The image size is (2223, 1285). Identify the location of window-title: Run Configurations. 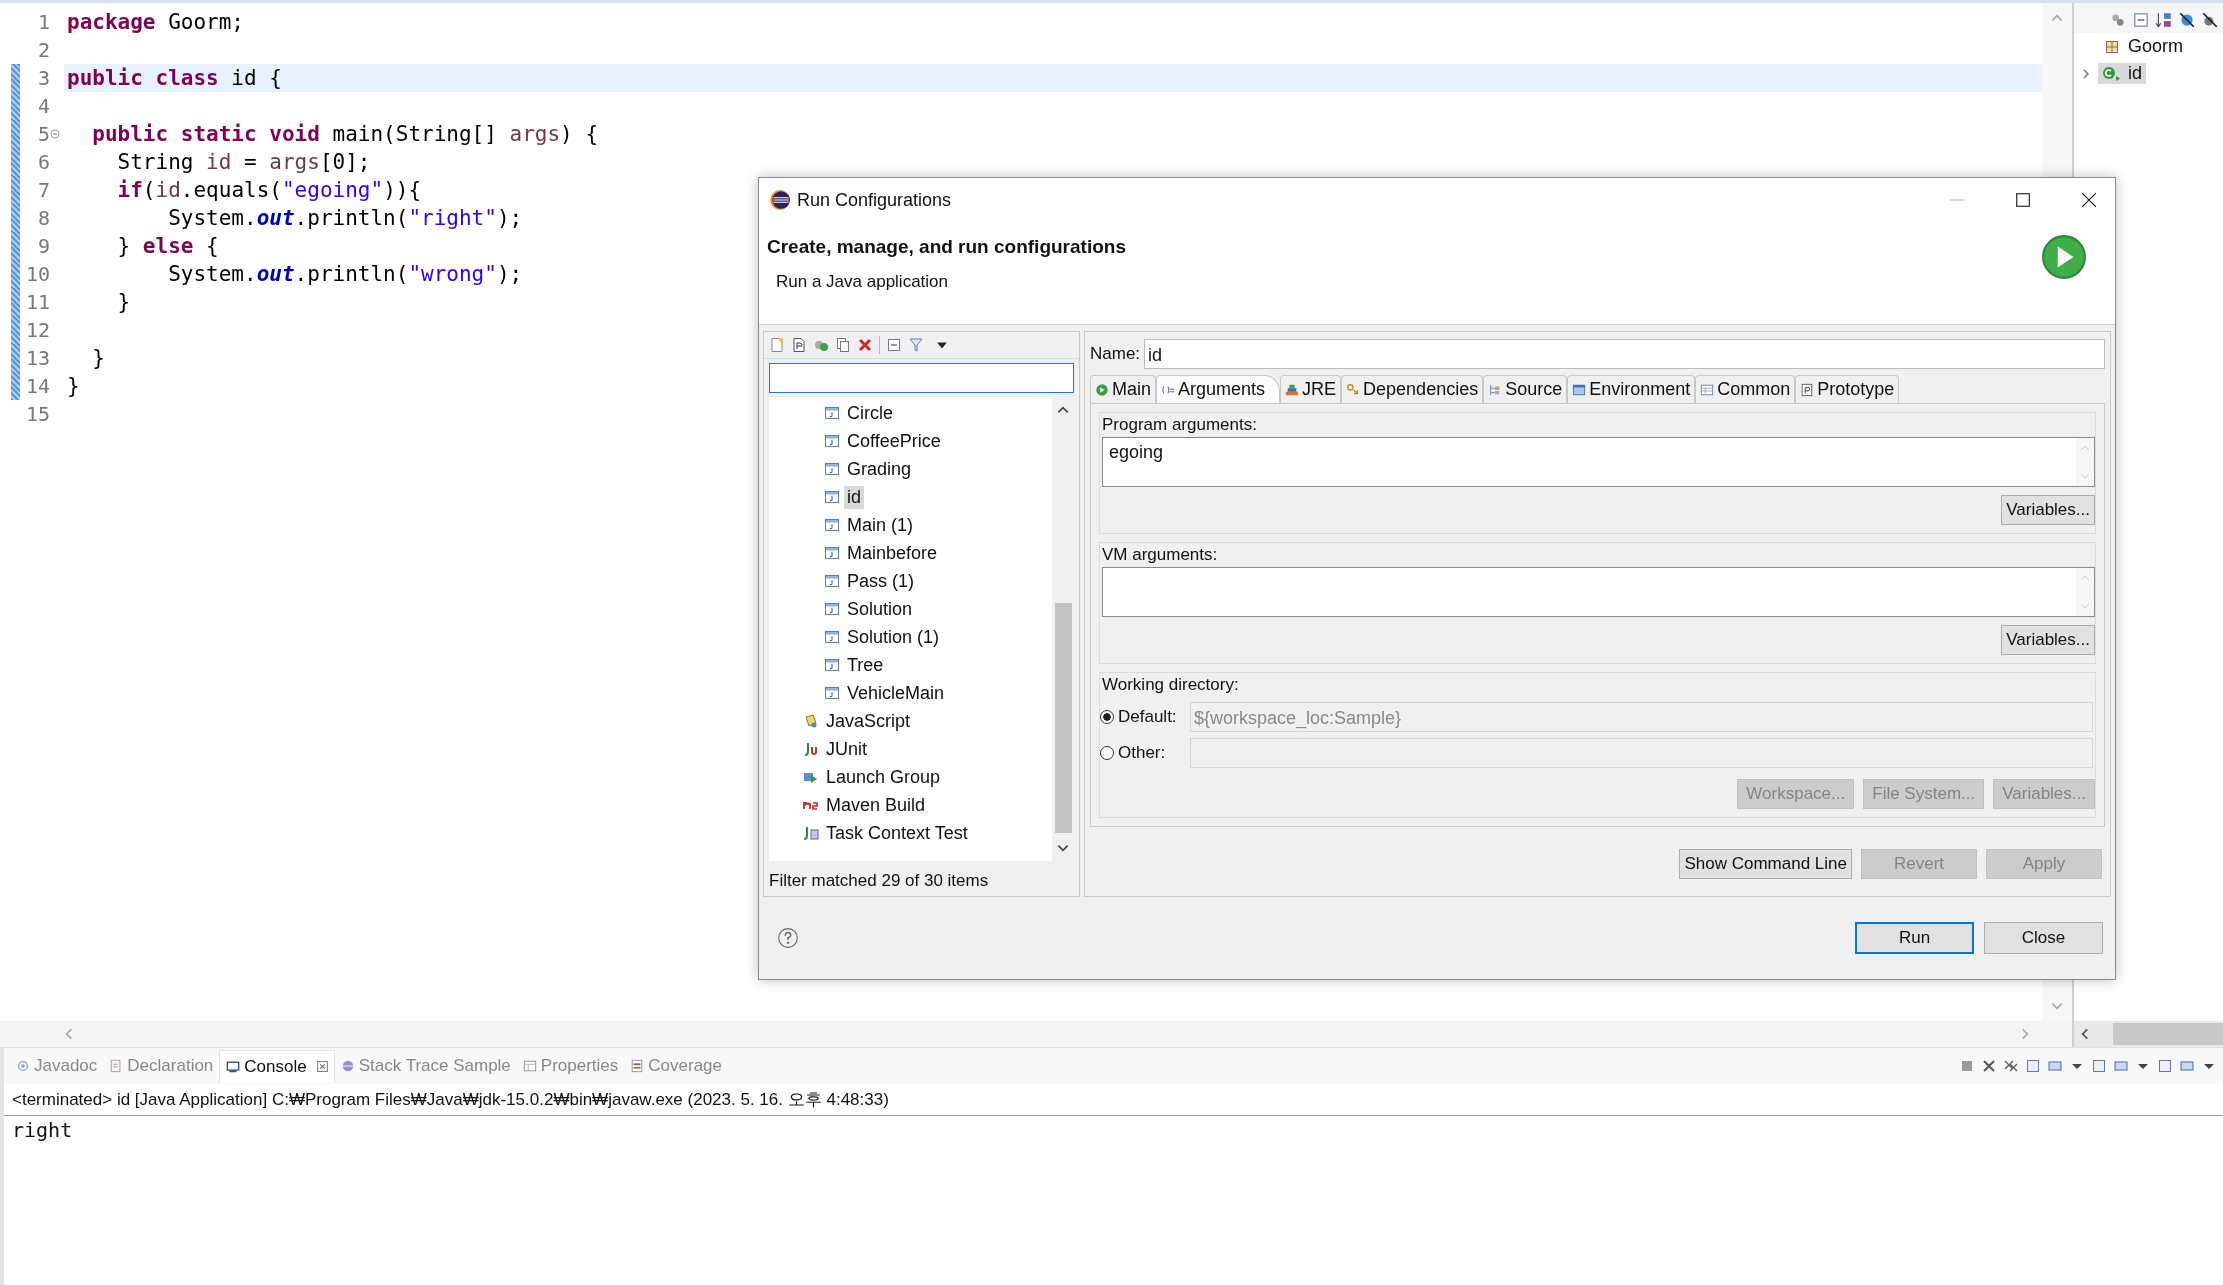
(874, 200).